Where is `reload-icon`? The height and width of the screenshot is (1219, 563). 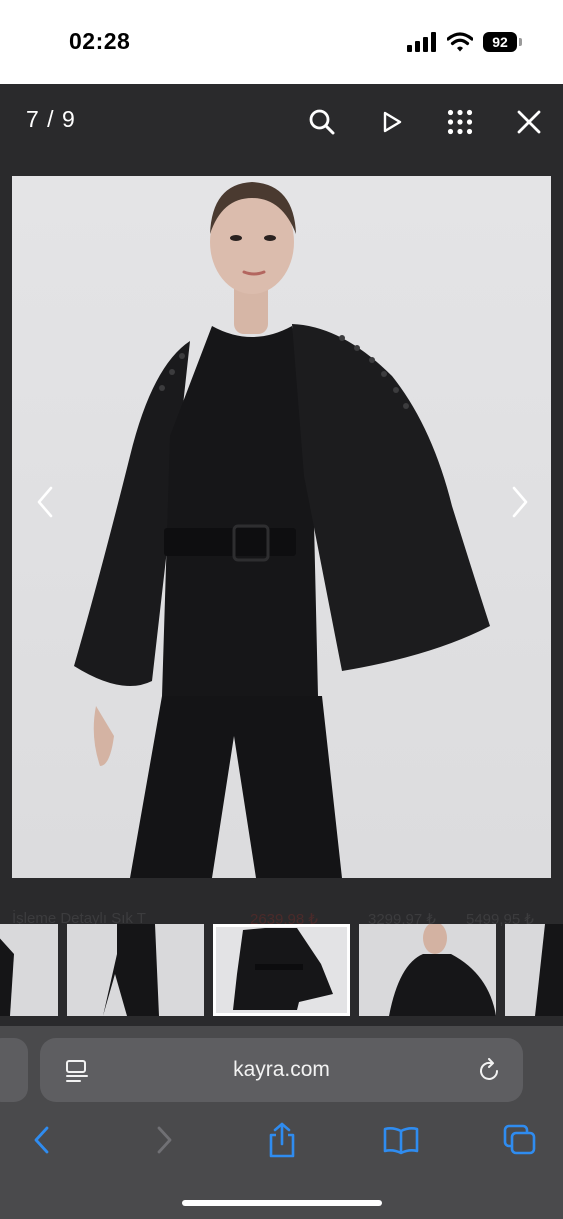 reload-icon is located at coordinates (490, 1071).